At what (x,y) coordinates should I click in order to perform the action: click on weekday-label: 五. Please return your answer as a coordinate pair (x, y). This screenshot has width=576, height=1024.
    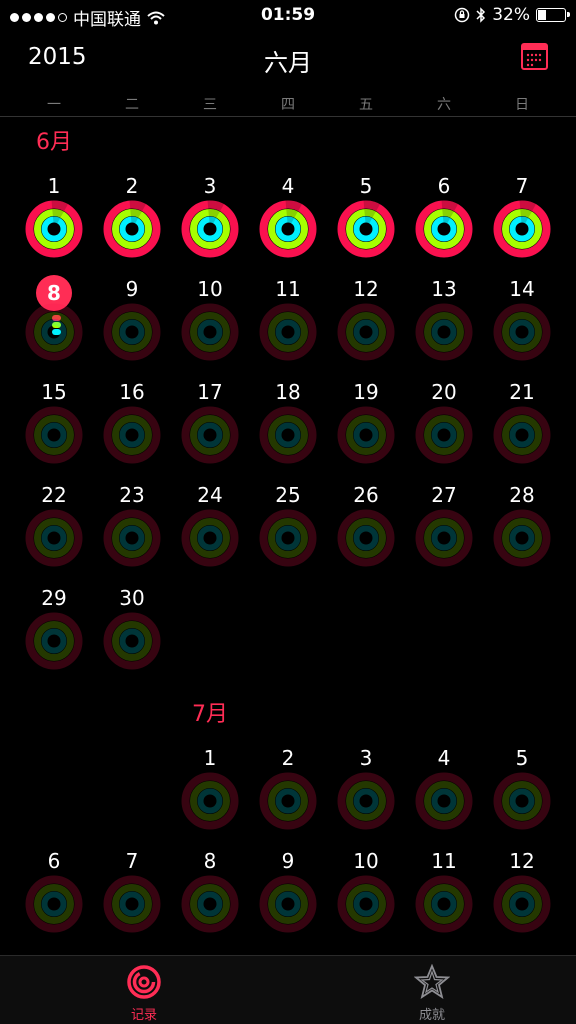
    Looking at the image, I should click on (366, 105).